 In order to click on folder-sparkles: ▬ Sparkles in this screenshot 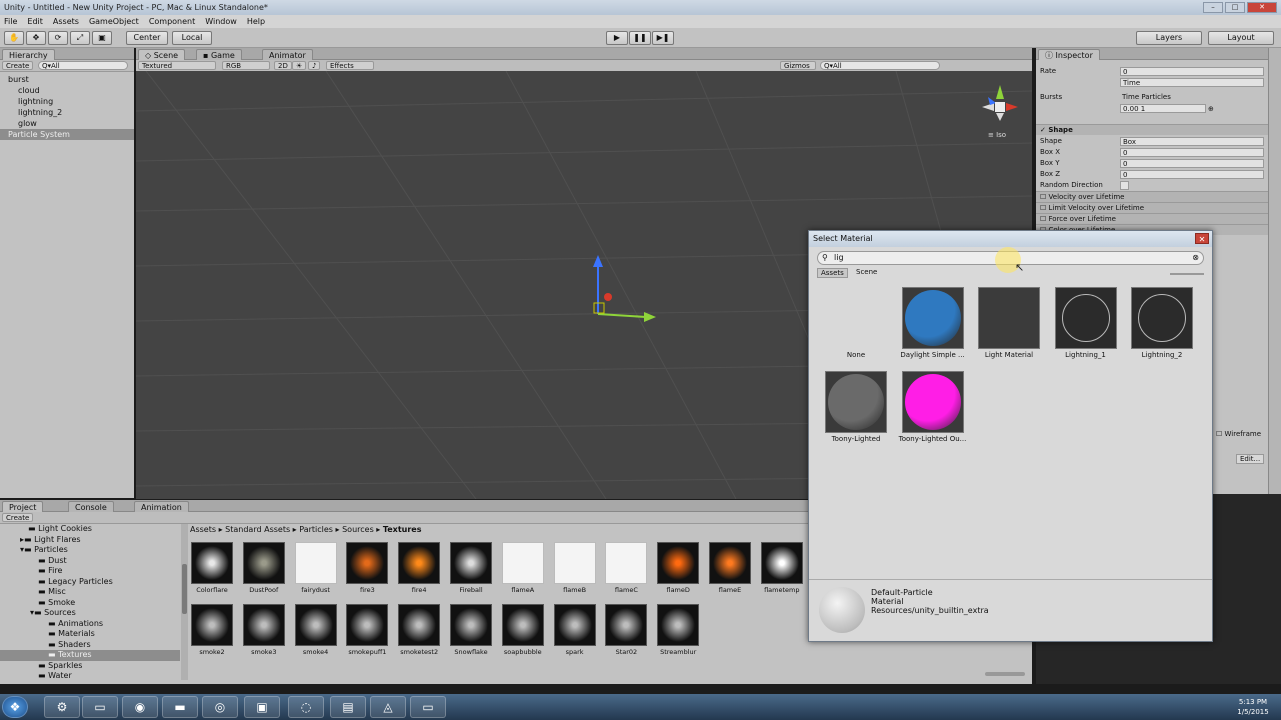, I will do `click(90, 666)`.